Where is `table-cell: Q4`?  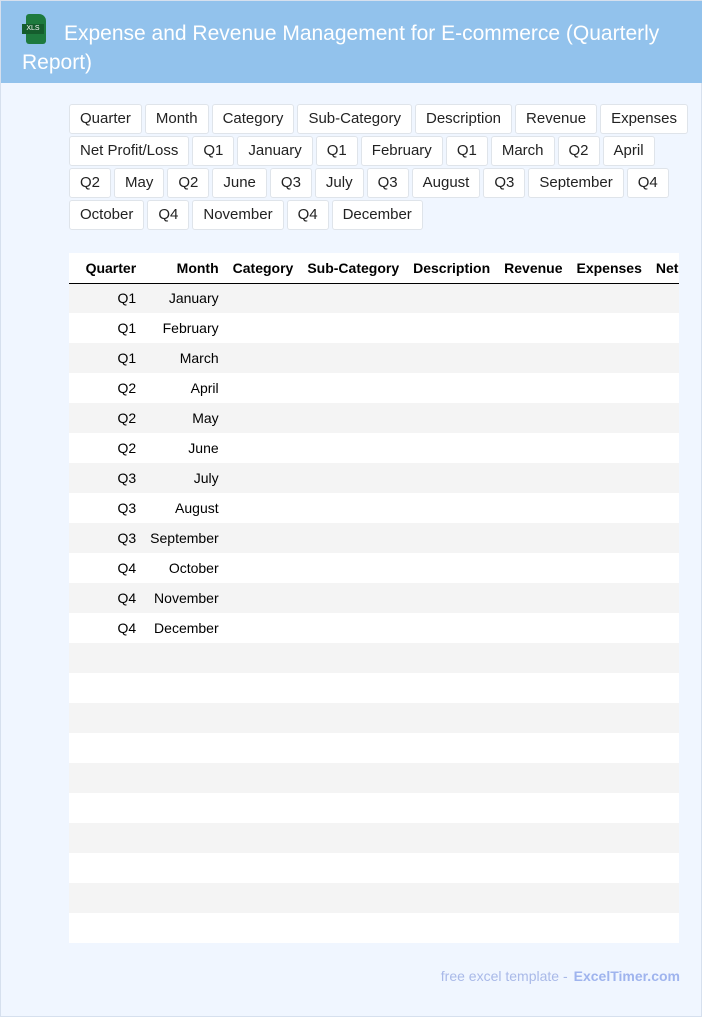
table-cell: Q4 is located at coordinates (127, 598).